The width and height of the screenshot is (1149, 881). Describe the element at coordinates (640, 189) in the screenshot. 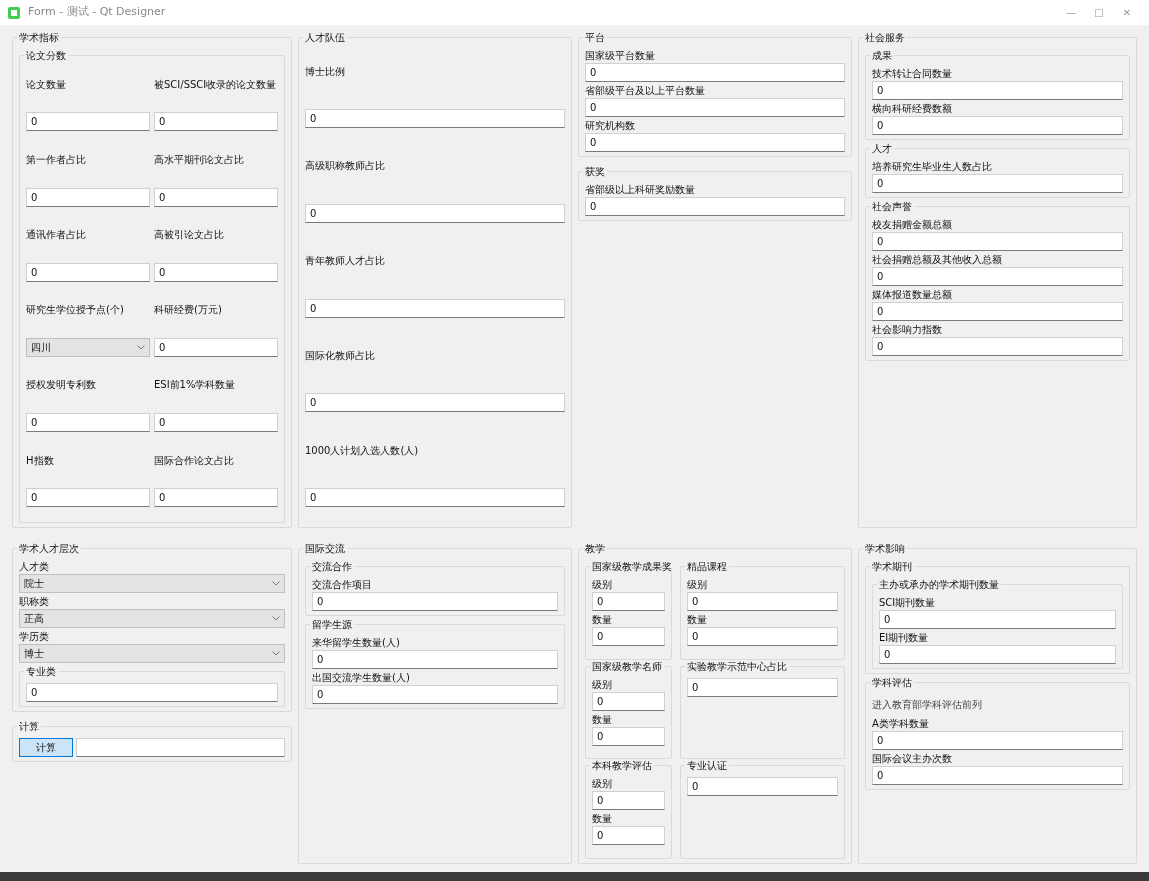

I see `field-label: 省部级以上科研奖励数量` at that location.